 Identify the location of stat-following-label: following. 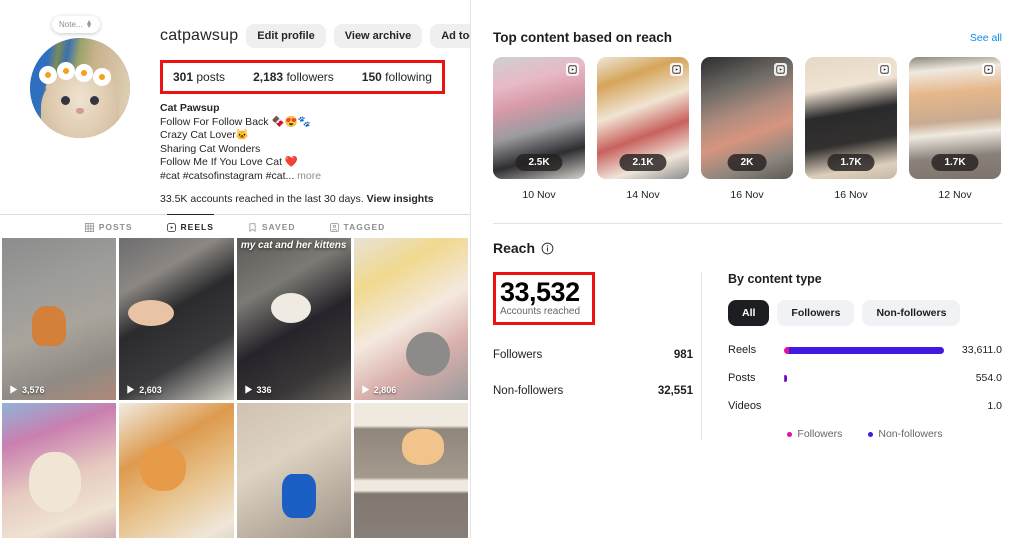
(408, 77).